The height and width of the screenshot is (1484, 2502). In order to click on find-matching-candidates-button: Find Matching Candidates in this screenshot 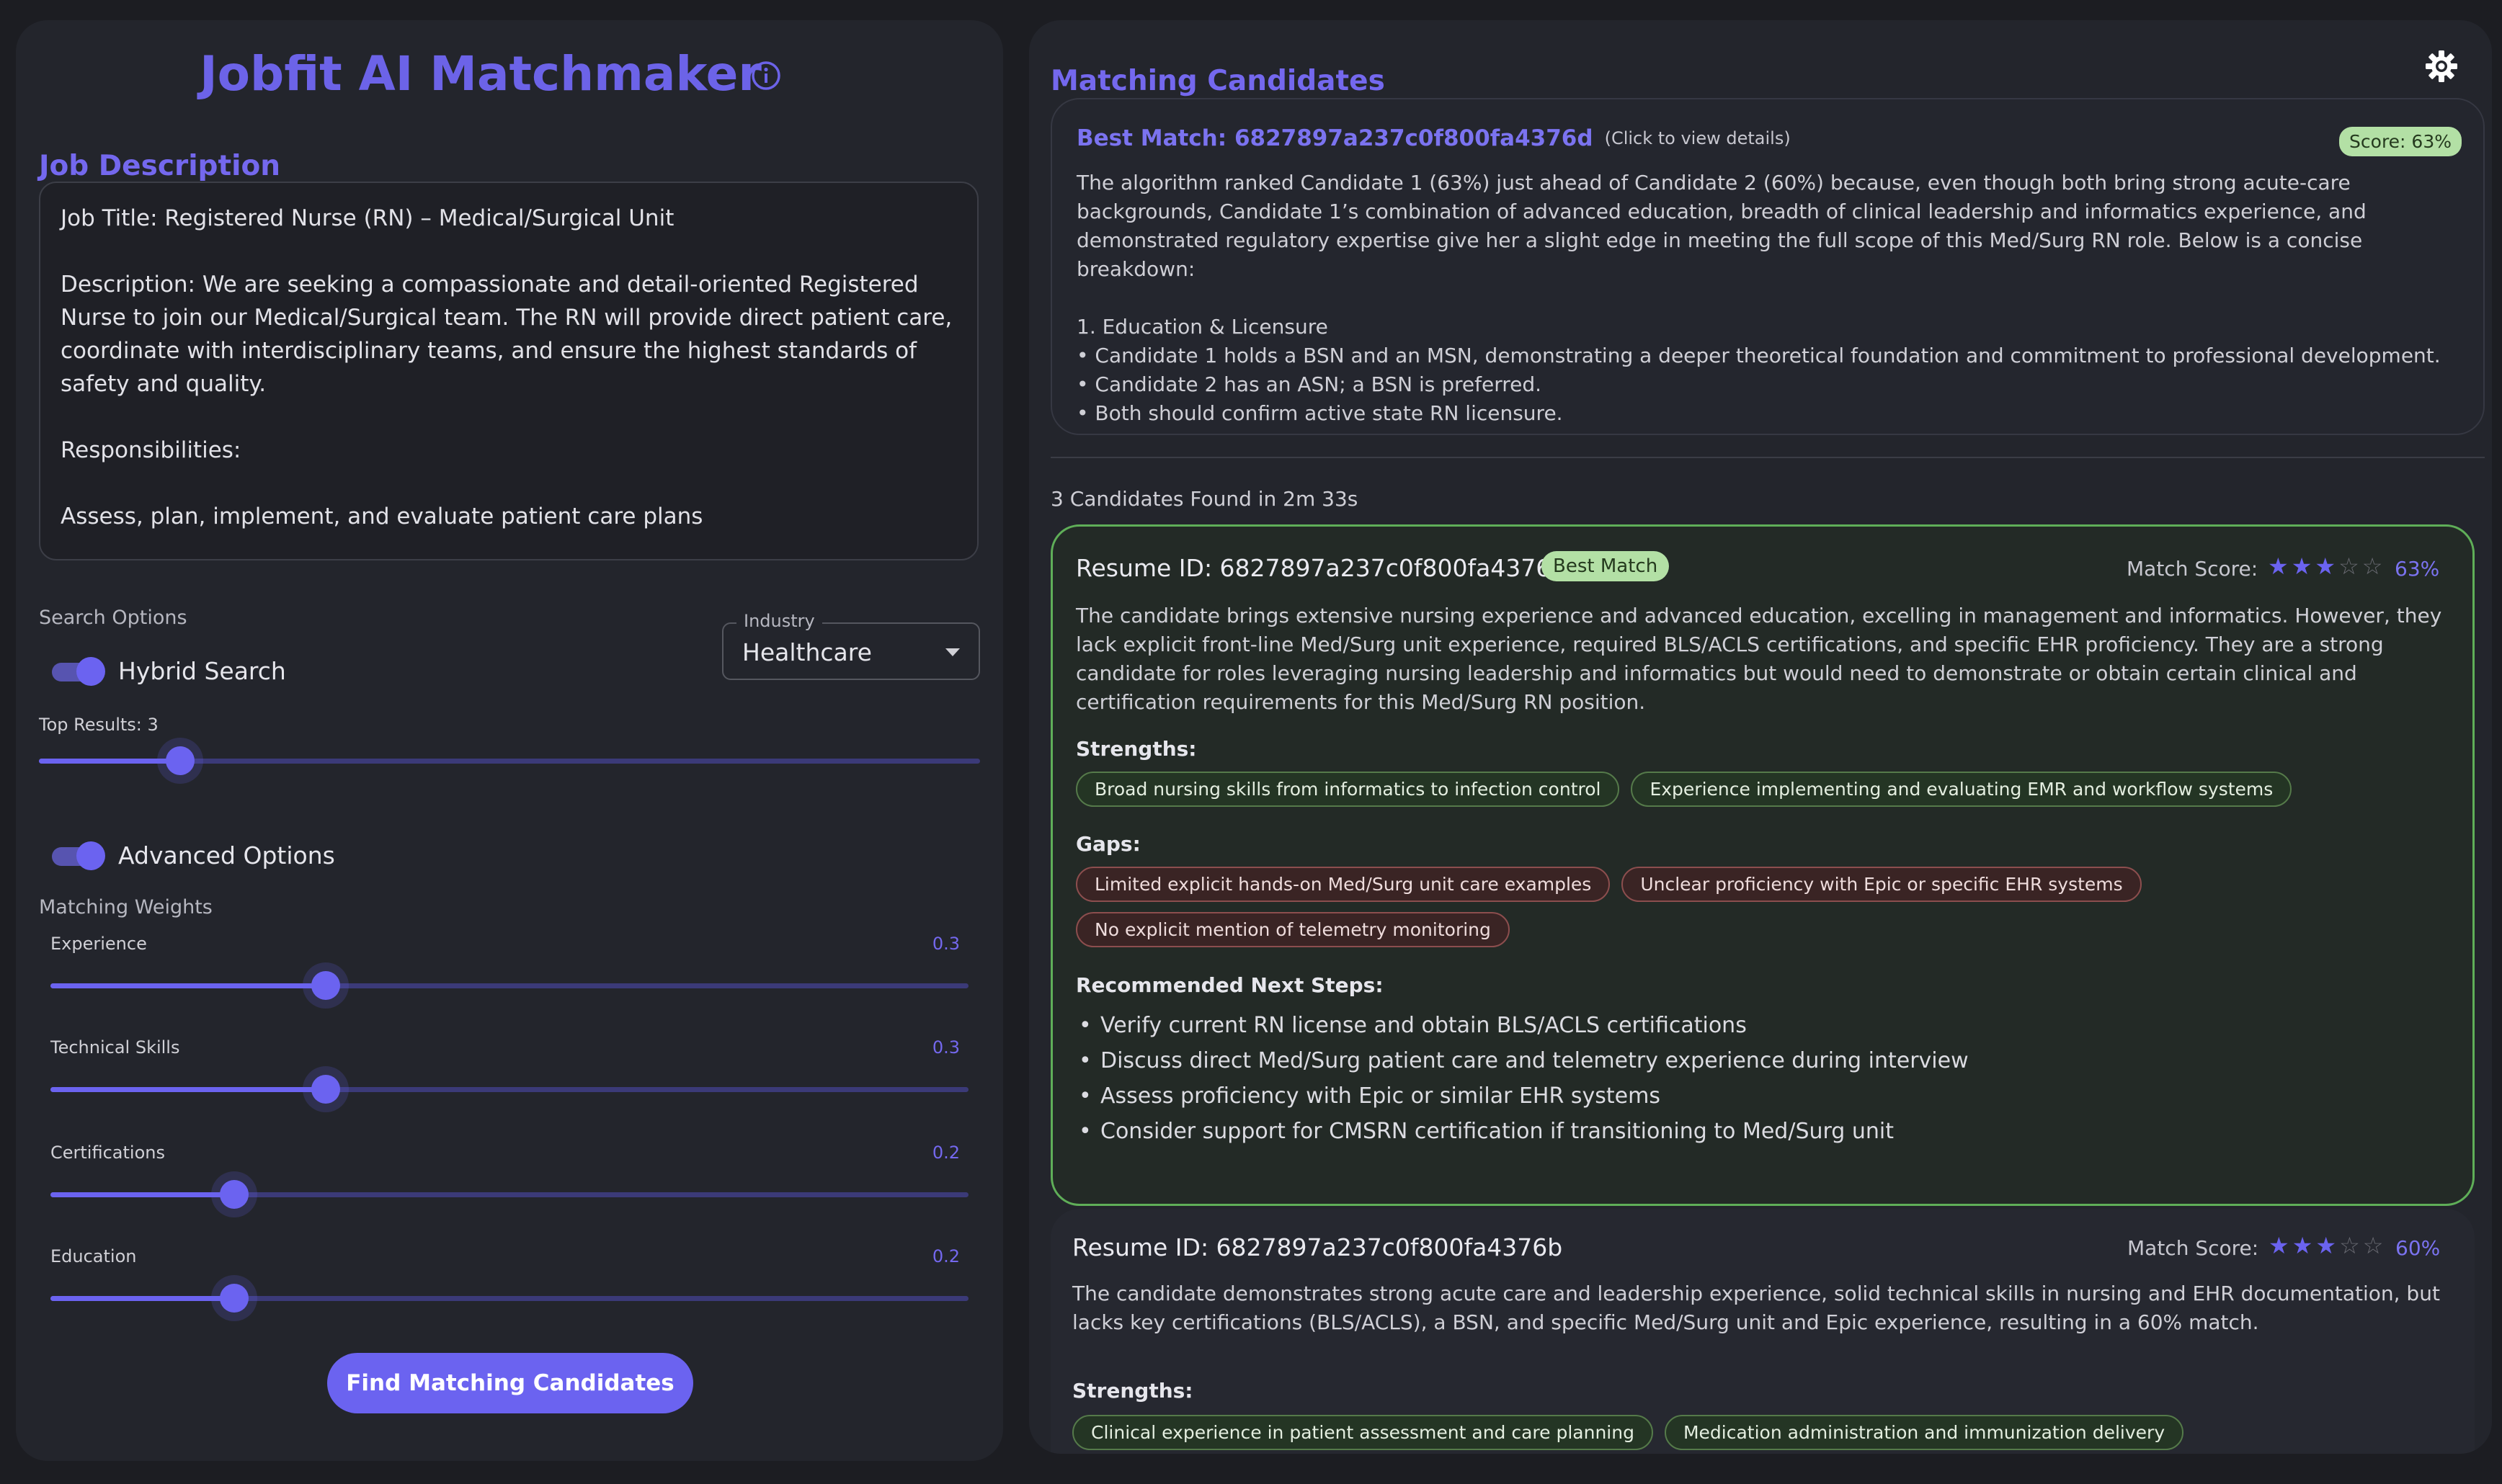, I will do `click(510, 1383)`.